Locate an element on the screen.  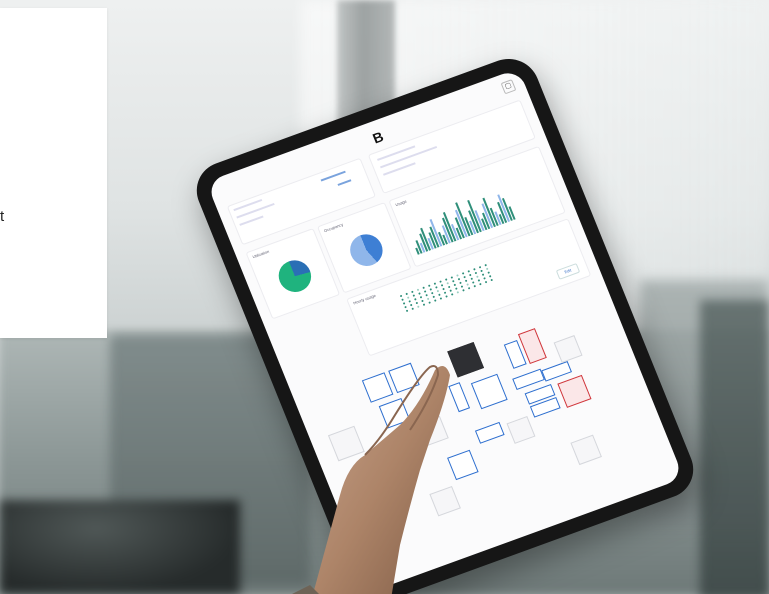
white-text-card: t is located at coordinates (53, 173).